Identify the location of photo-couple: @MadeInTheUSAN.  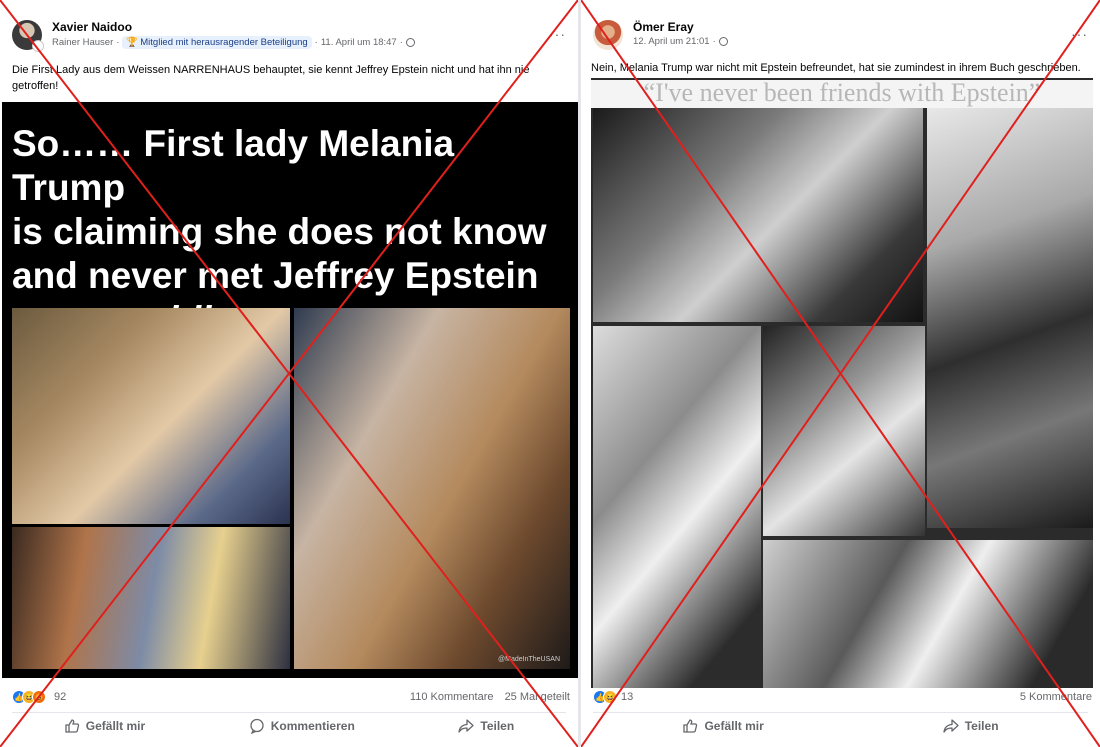
(432, 488).